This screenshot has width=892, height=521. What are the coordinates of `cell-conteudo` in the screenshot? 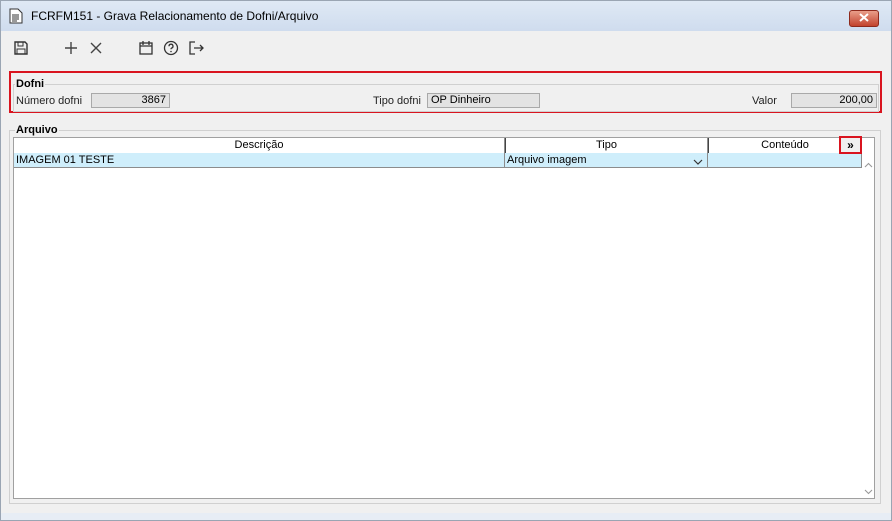 It's located at (785, 160).